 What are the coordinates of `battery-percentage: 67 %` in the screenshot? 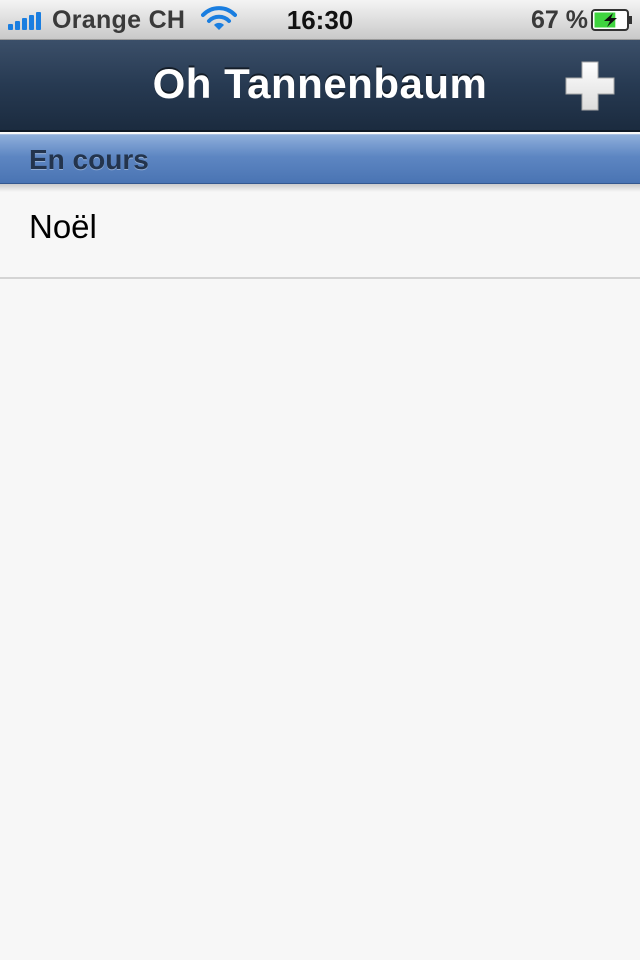 It's located at (559, 20).